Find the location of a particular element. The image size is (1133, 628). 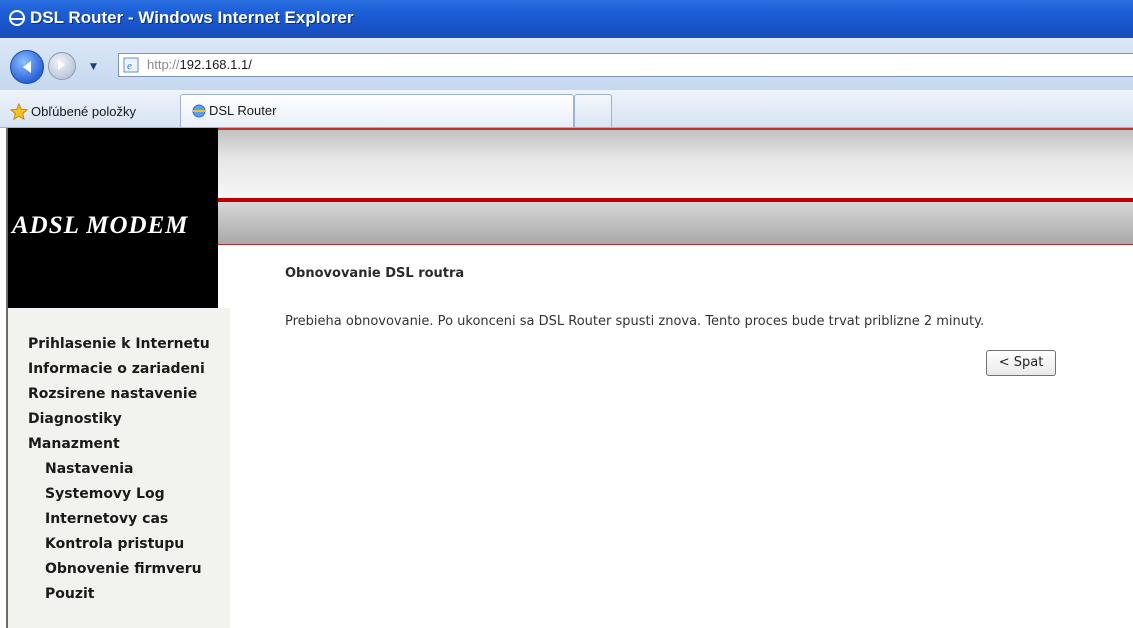

forward-button is located at coordinates (62, 66).